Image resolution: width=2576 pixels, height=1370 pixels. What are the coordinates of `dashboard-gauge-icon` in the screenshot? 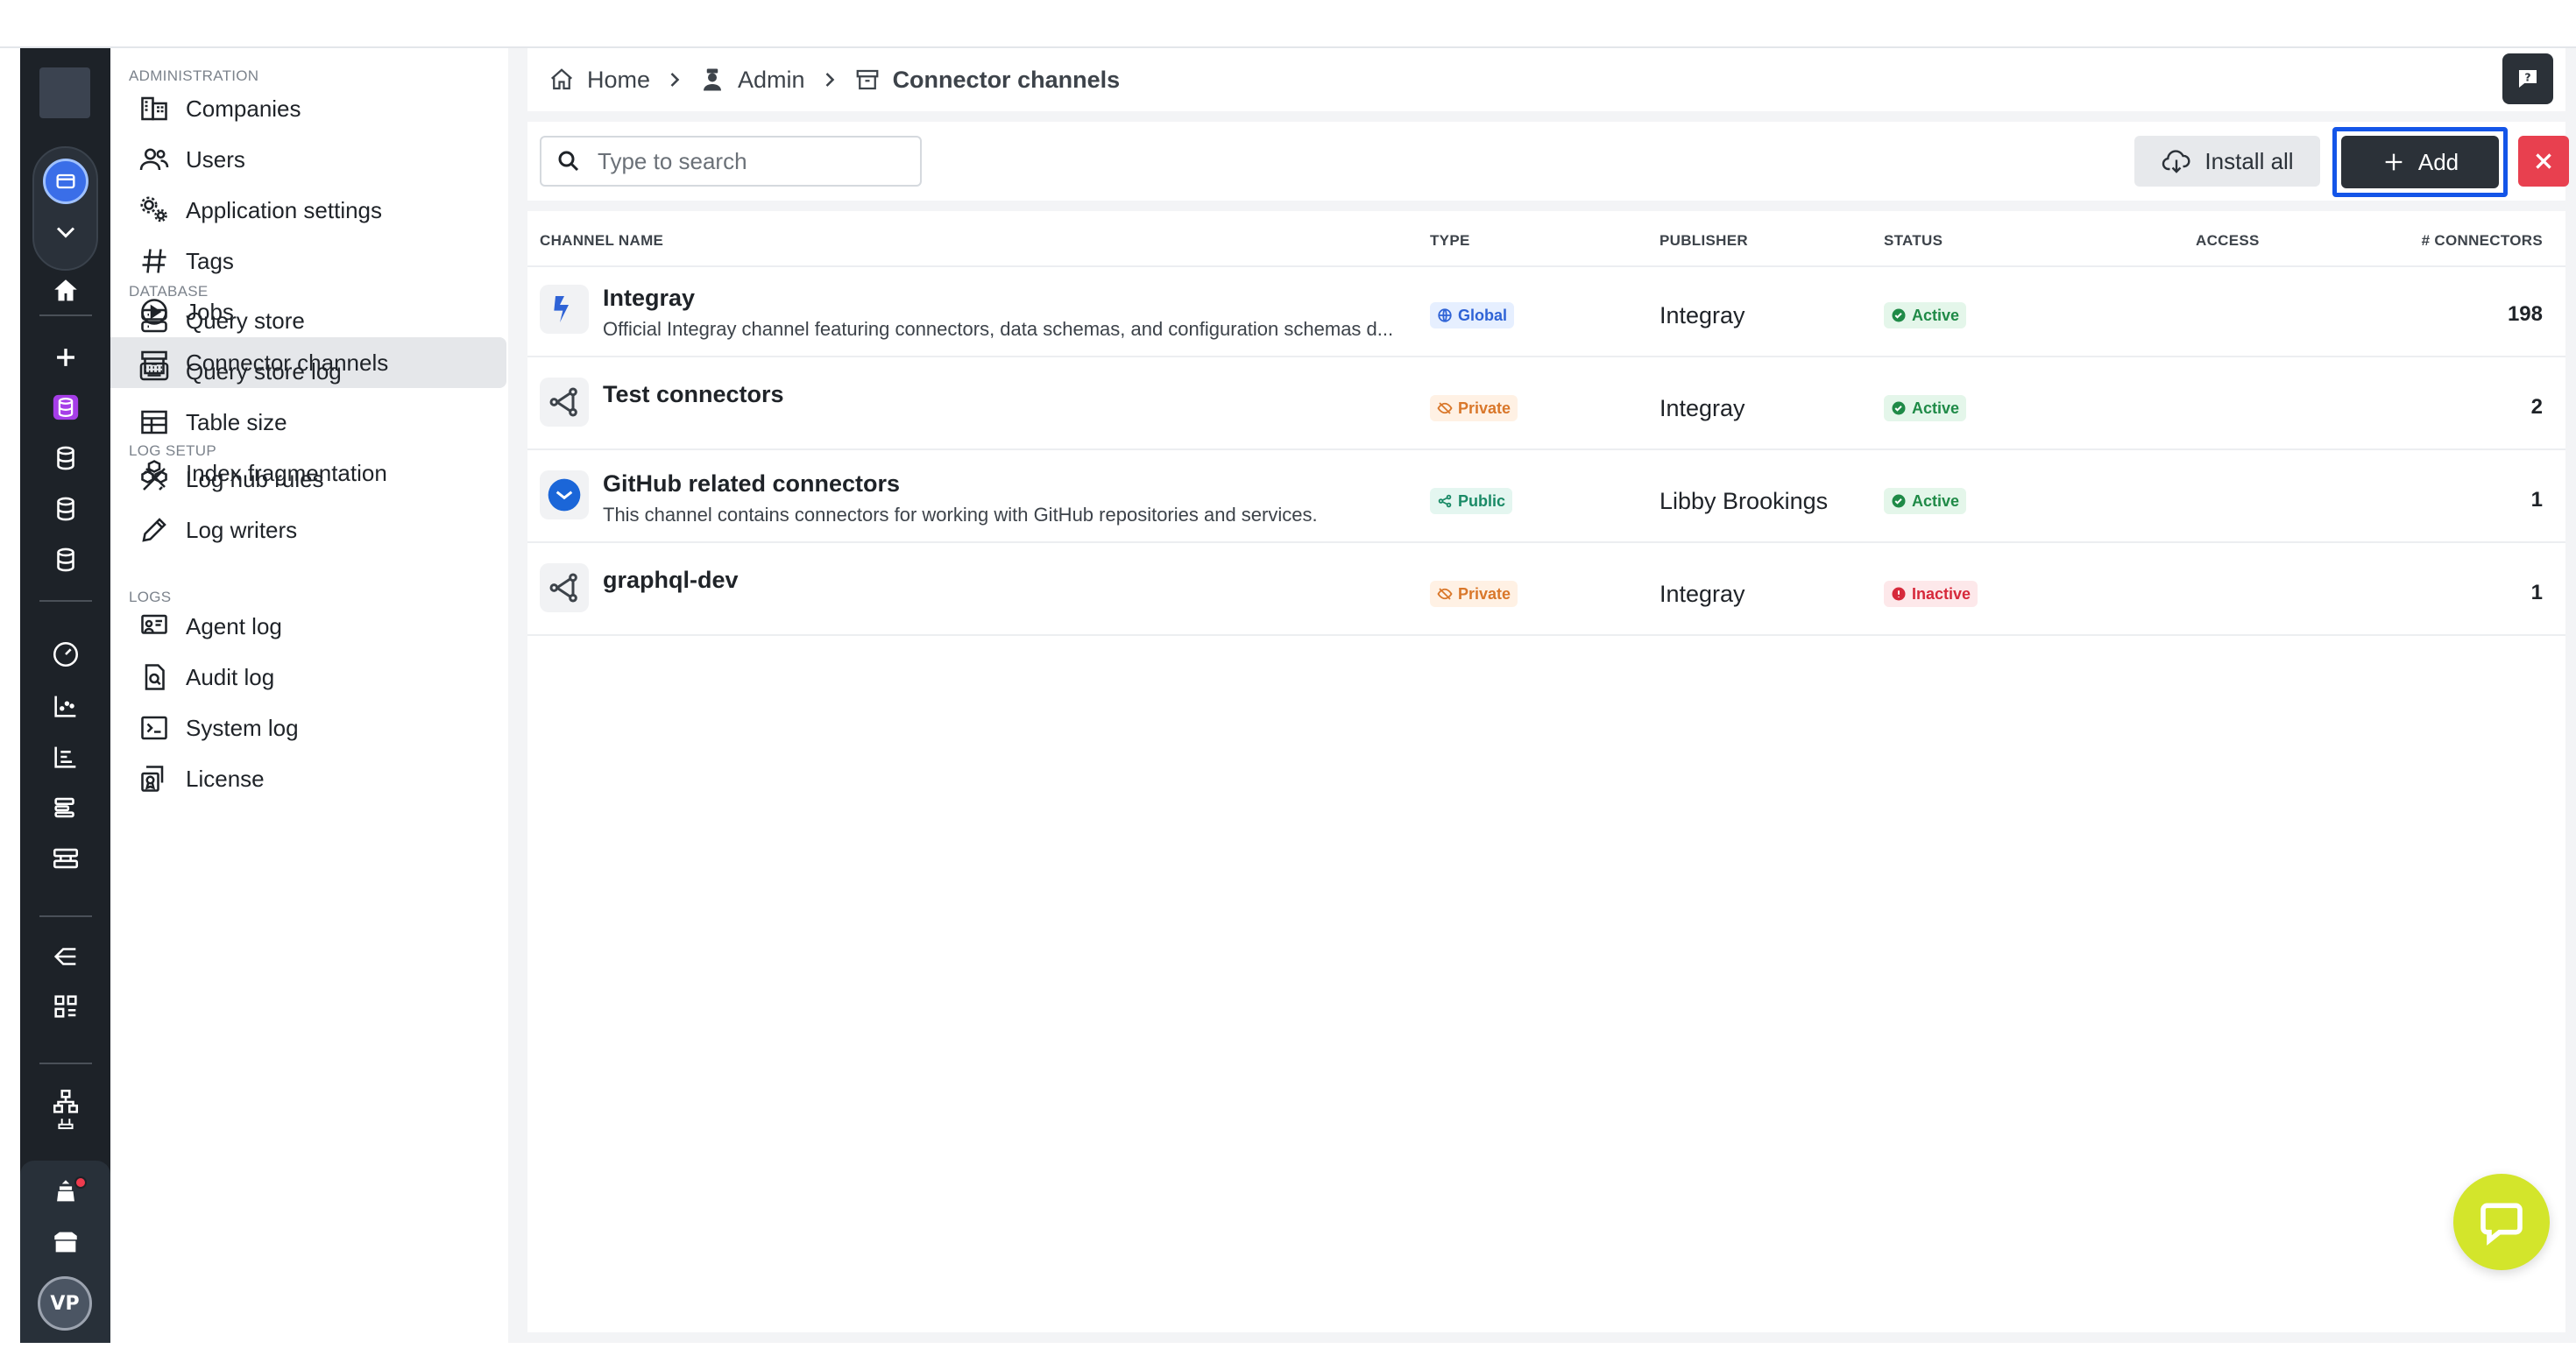 It's located at (65, 654).